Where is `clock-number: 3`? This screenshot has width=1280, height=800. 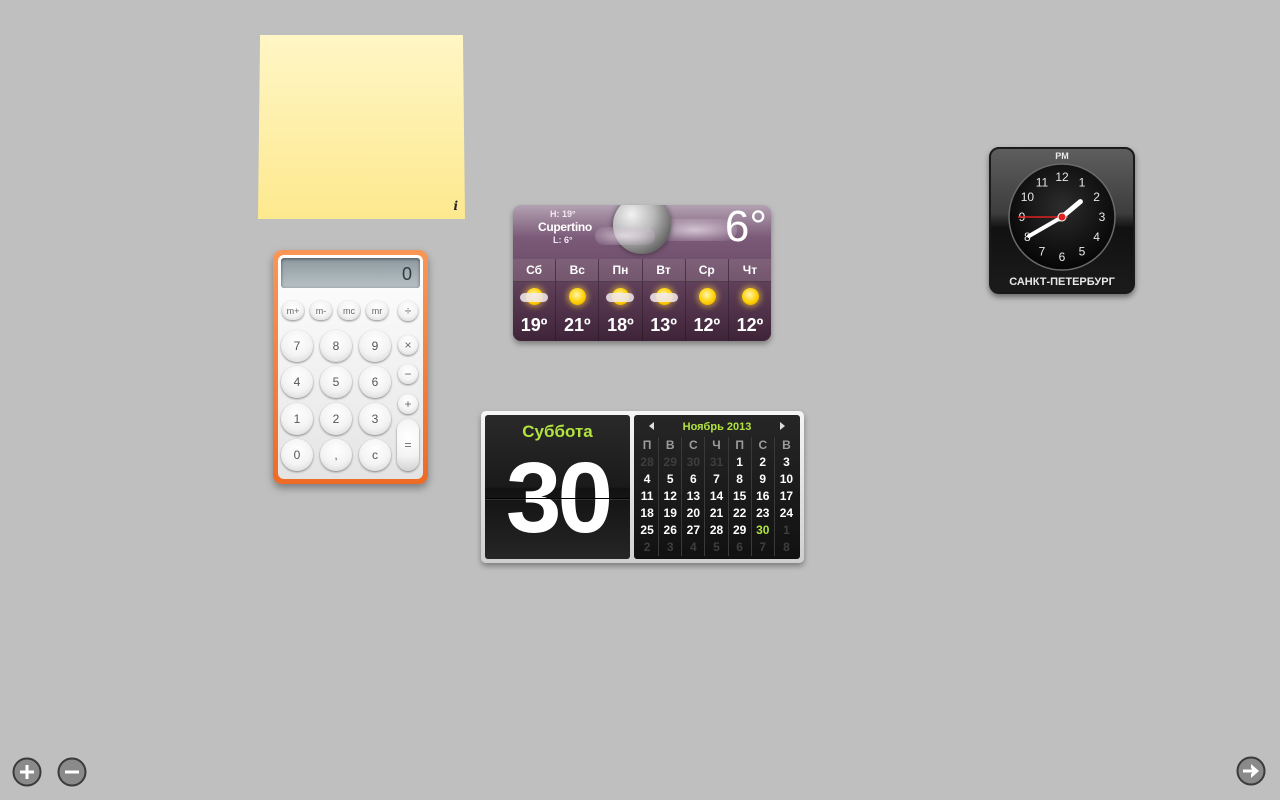 clock-number: 3 is located at coordinates (1102, 217).